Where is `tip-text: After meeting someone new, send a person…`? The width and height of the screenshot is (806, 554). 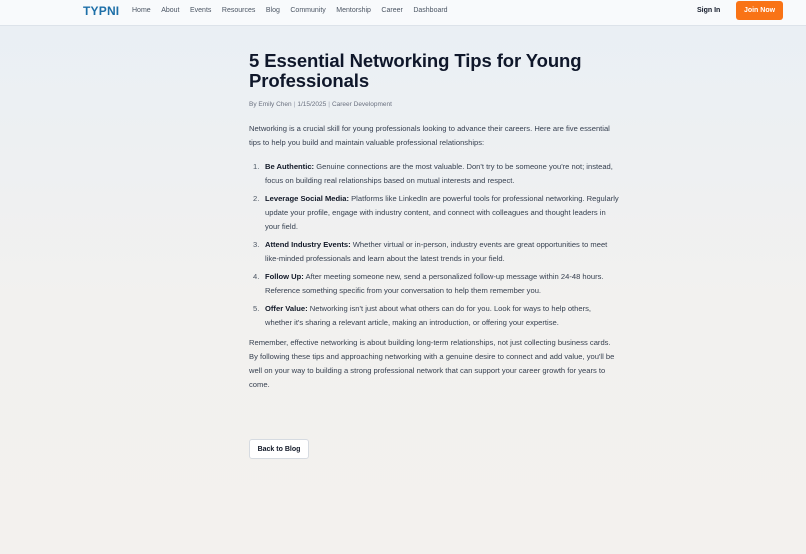
tip-text: After meeting someone new, send a person… is located at coordinates (434, 283).